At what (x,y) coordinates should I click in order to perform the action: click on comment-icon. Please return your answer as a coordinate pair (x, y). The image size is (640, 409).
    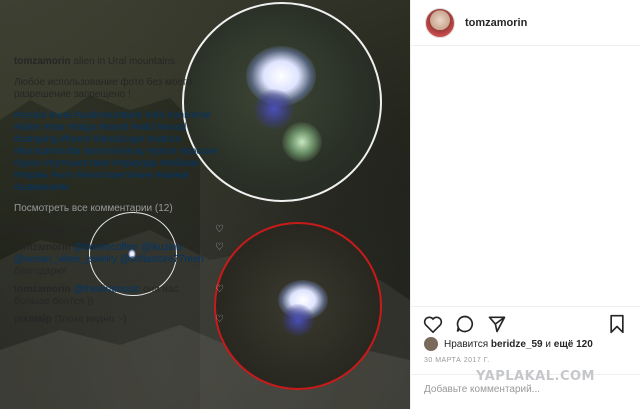
    Looking at the image, I should click on (465, 324).